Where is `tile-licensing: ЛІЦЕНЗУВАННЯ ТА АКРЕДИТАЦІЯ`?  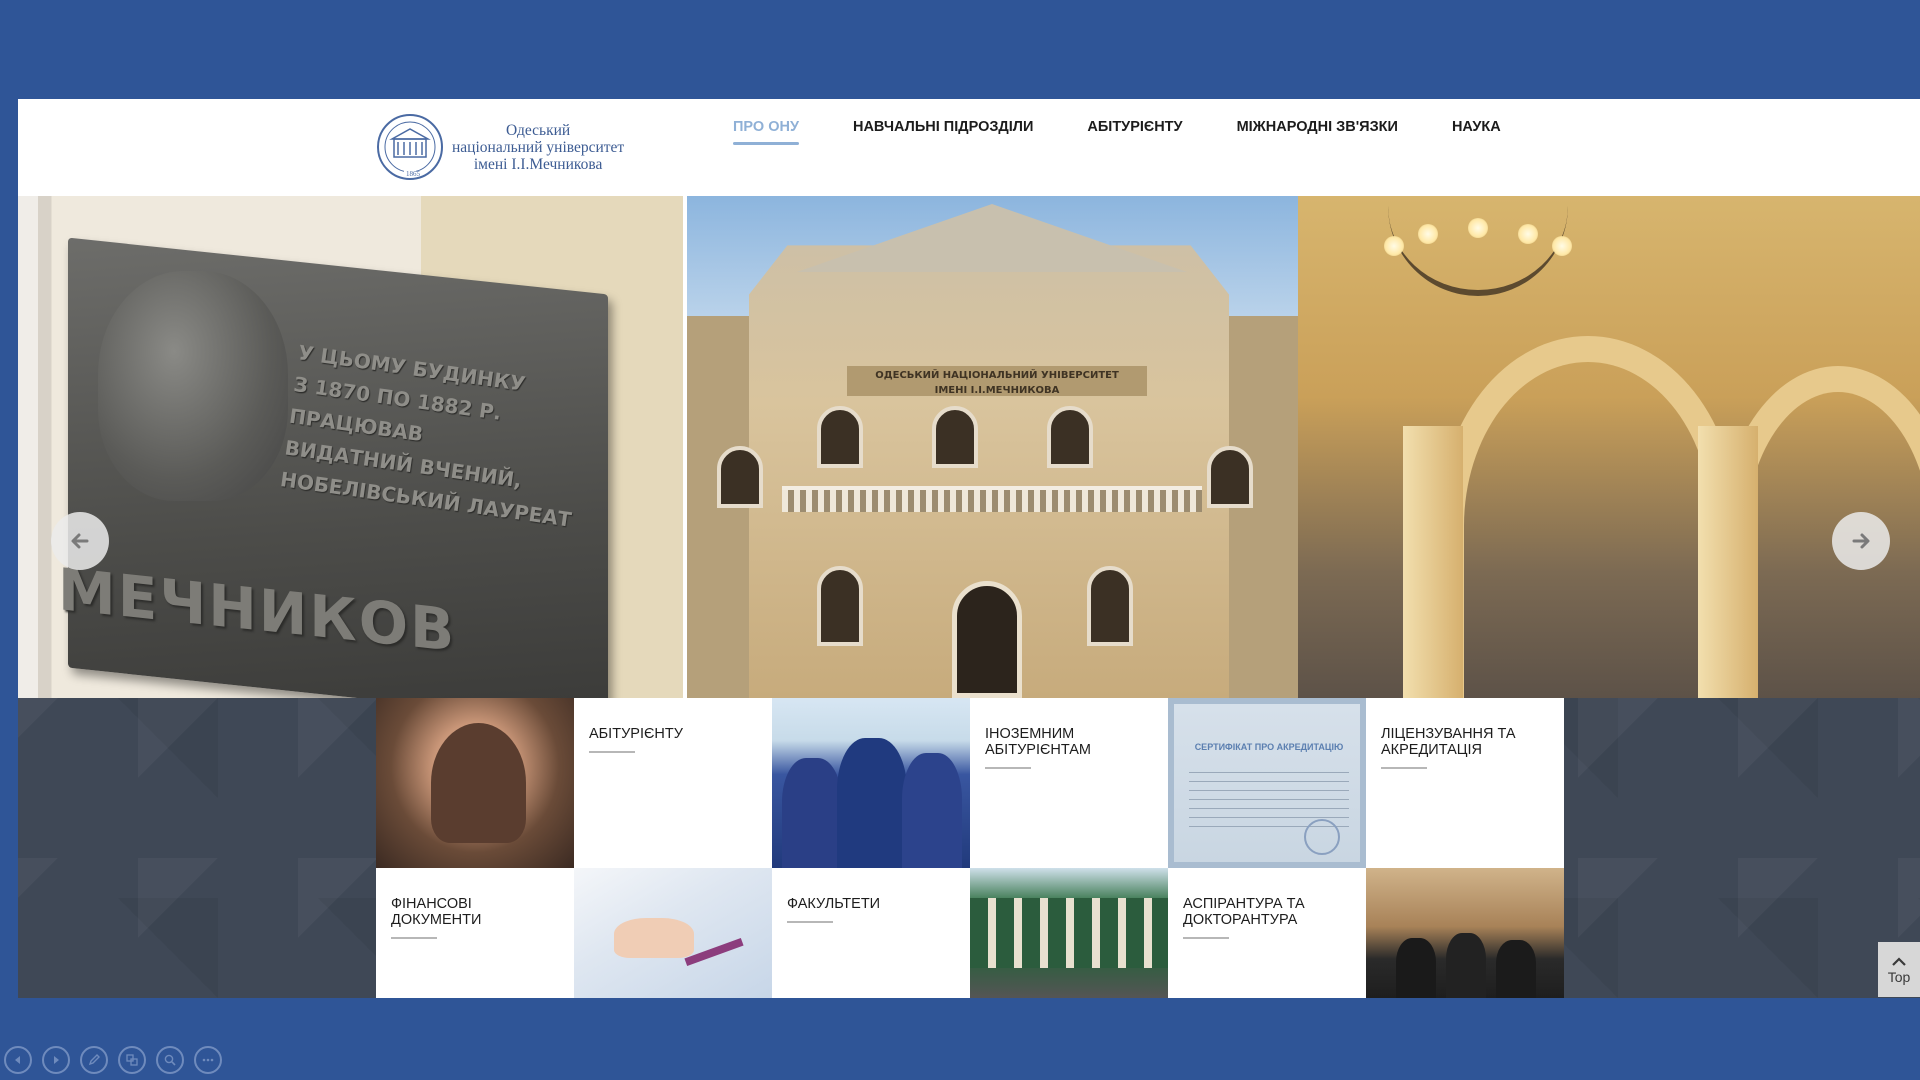
tile-licensing: ЛІЦЕНЗУВАННЯ ТА АКРЕДИТАЦІЯ is located at coordinates (1465, 783).